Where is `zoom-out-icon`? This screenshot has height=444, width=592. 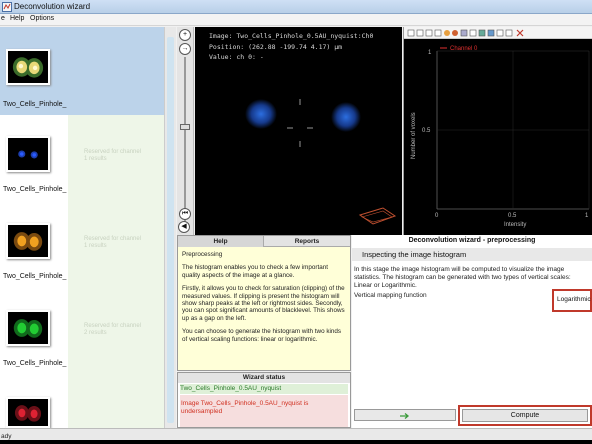
zoom-out-icon is located at coordinates (420, 33).